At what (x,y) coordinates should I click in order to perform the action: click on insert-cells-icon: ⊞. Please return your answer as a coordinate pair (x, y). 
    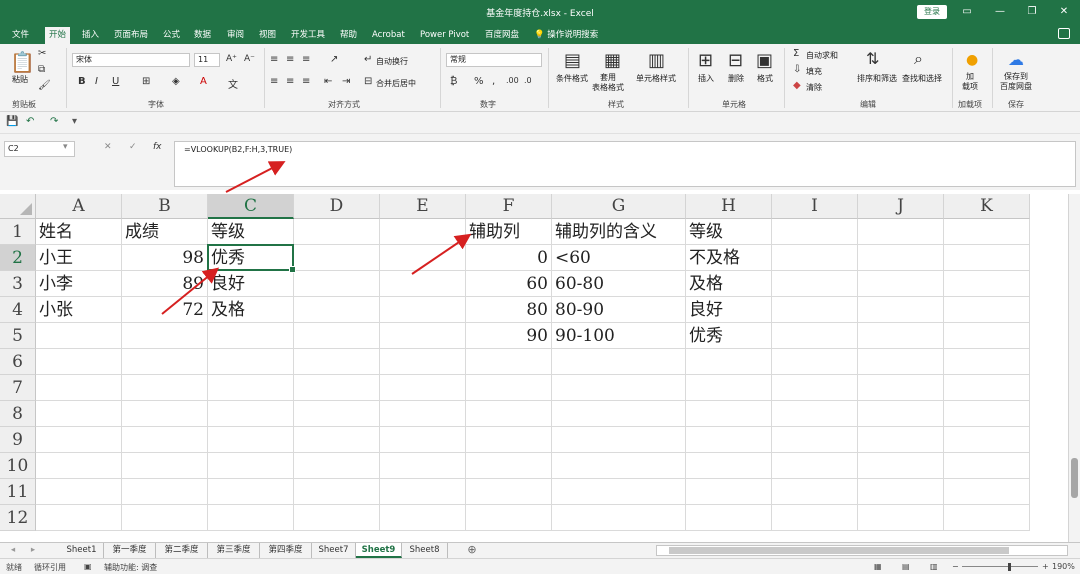
    Looking at the image, I should click on (705, 60).